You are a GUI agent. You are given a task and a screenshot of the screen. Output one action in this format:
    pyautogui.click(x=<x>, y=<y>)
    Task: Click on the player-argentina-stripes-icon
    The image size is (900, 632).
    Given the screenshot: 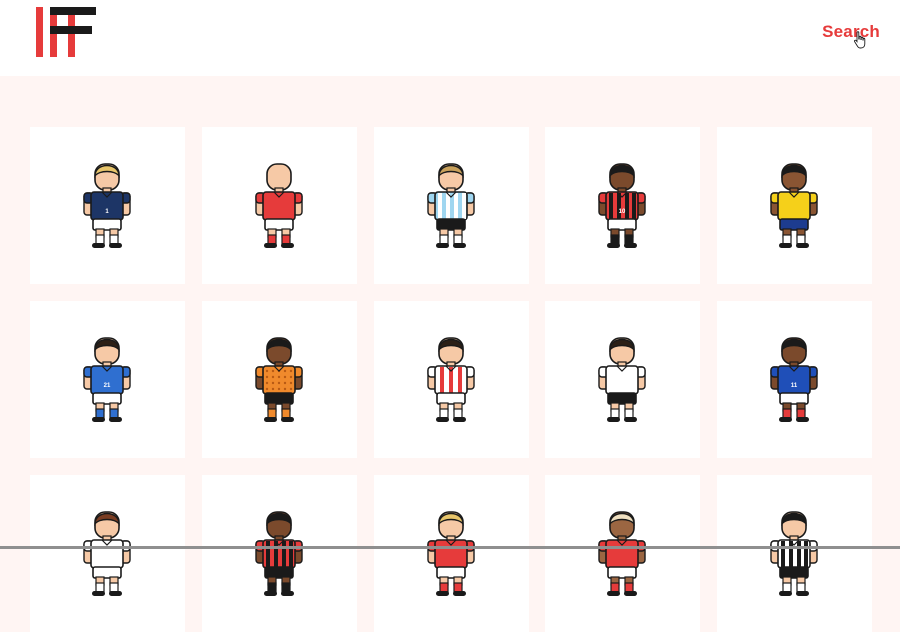 What is the action you would take?
    pyautogui.click(x=451, y=205)
    